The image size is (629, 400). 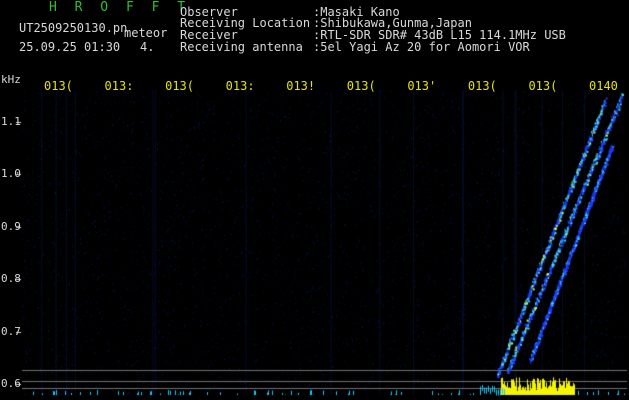 What do you see at coordinates (301, 86) in the screenshot?
I see `x-tick-label: 013!` at bounding box center [301, 86].